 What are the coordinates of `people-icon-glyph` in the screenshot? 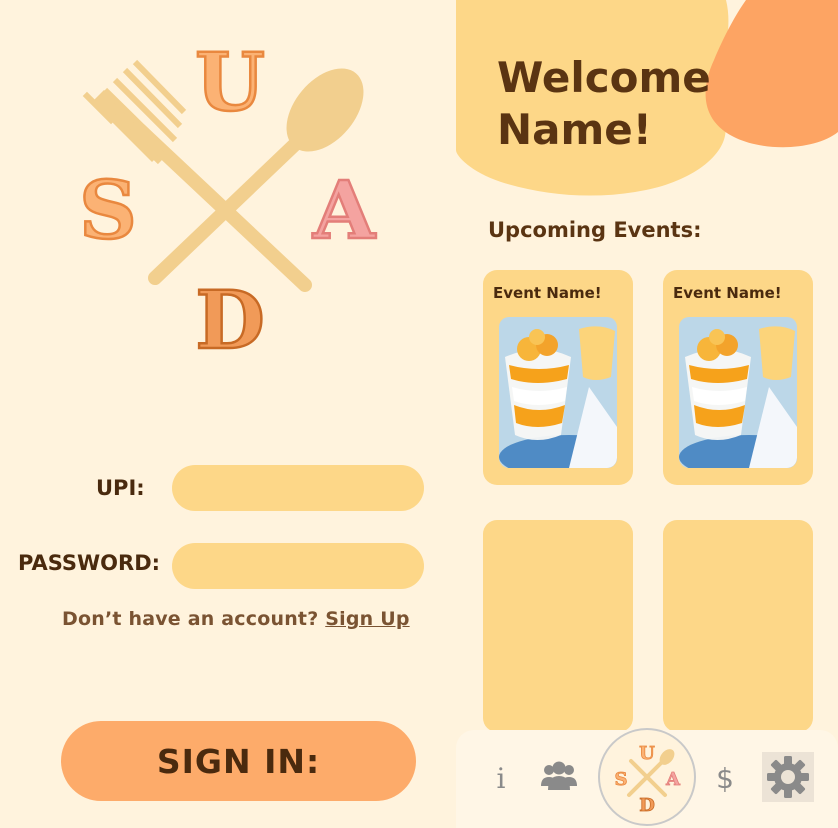 It's located at (559, 775).